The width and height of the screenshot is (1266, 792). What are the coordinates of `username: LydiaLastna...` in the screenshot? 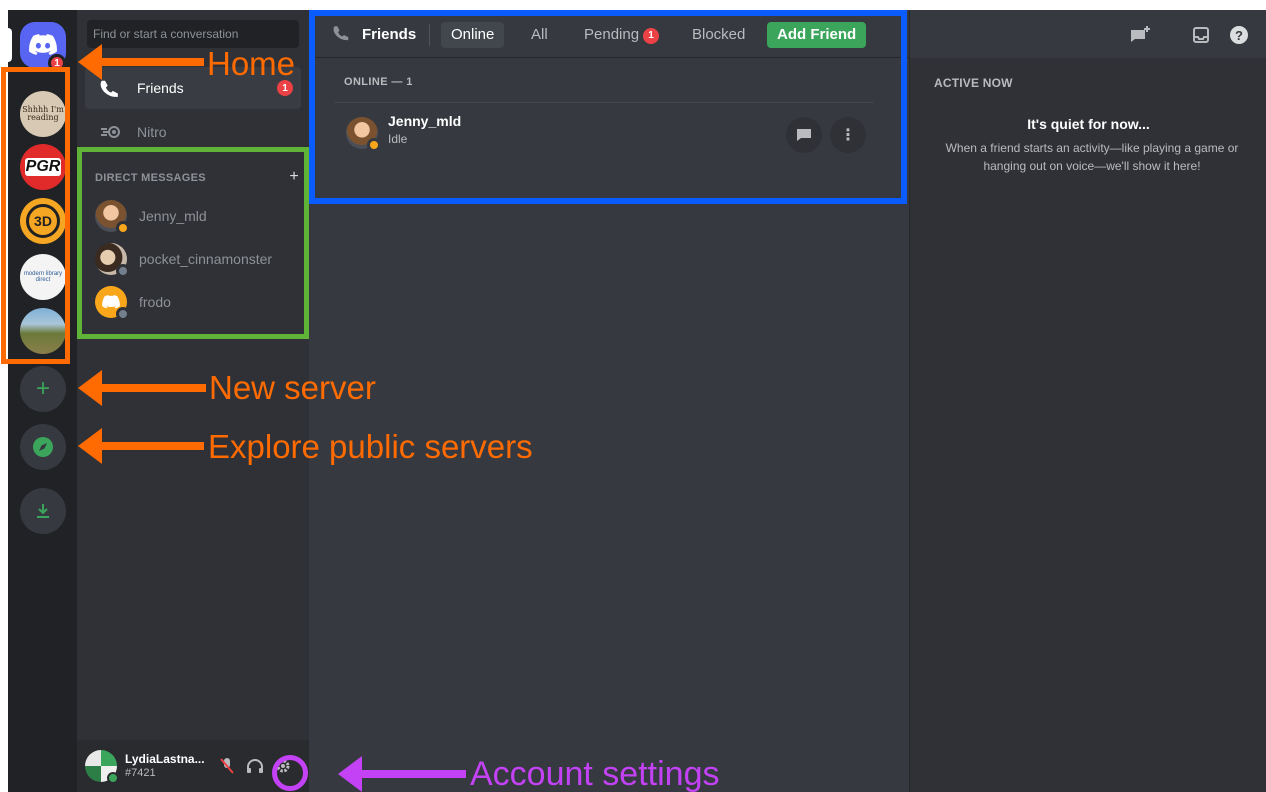 It's located at (165, 759).